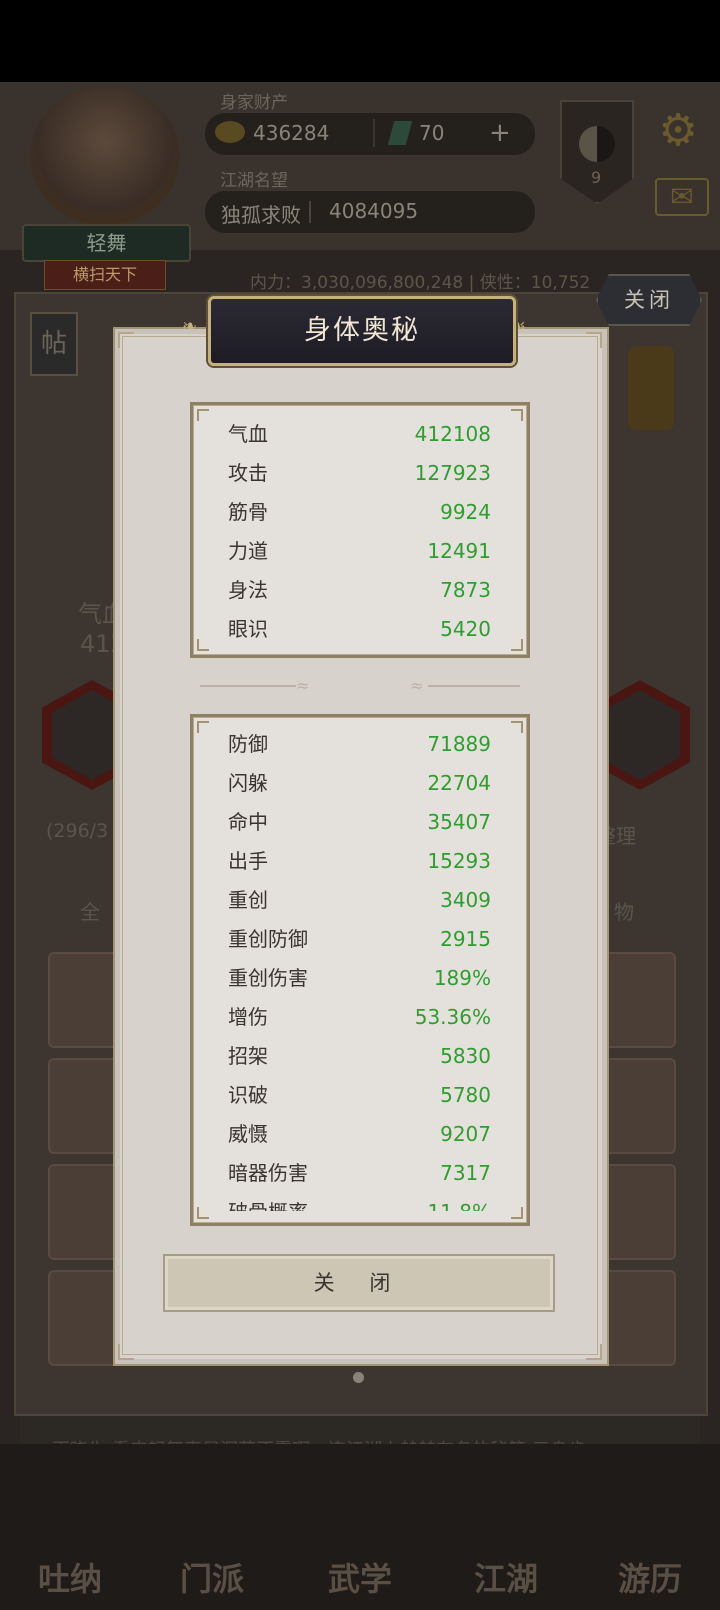  What do you see at coordinates (360, 1017) in the screenshot?
I see `stat-row: 增伤 53.36%` at bounding box center [360, 1017].